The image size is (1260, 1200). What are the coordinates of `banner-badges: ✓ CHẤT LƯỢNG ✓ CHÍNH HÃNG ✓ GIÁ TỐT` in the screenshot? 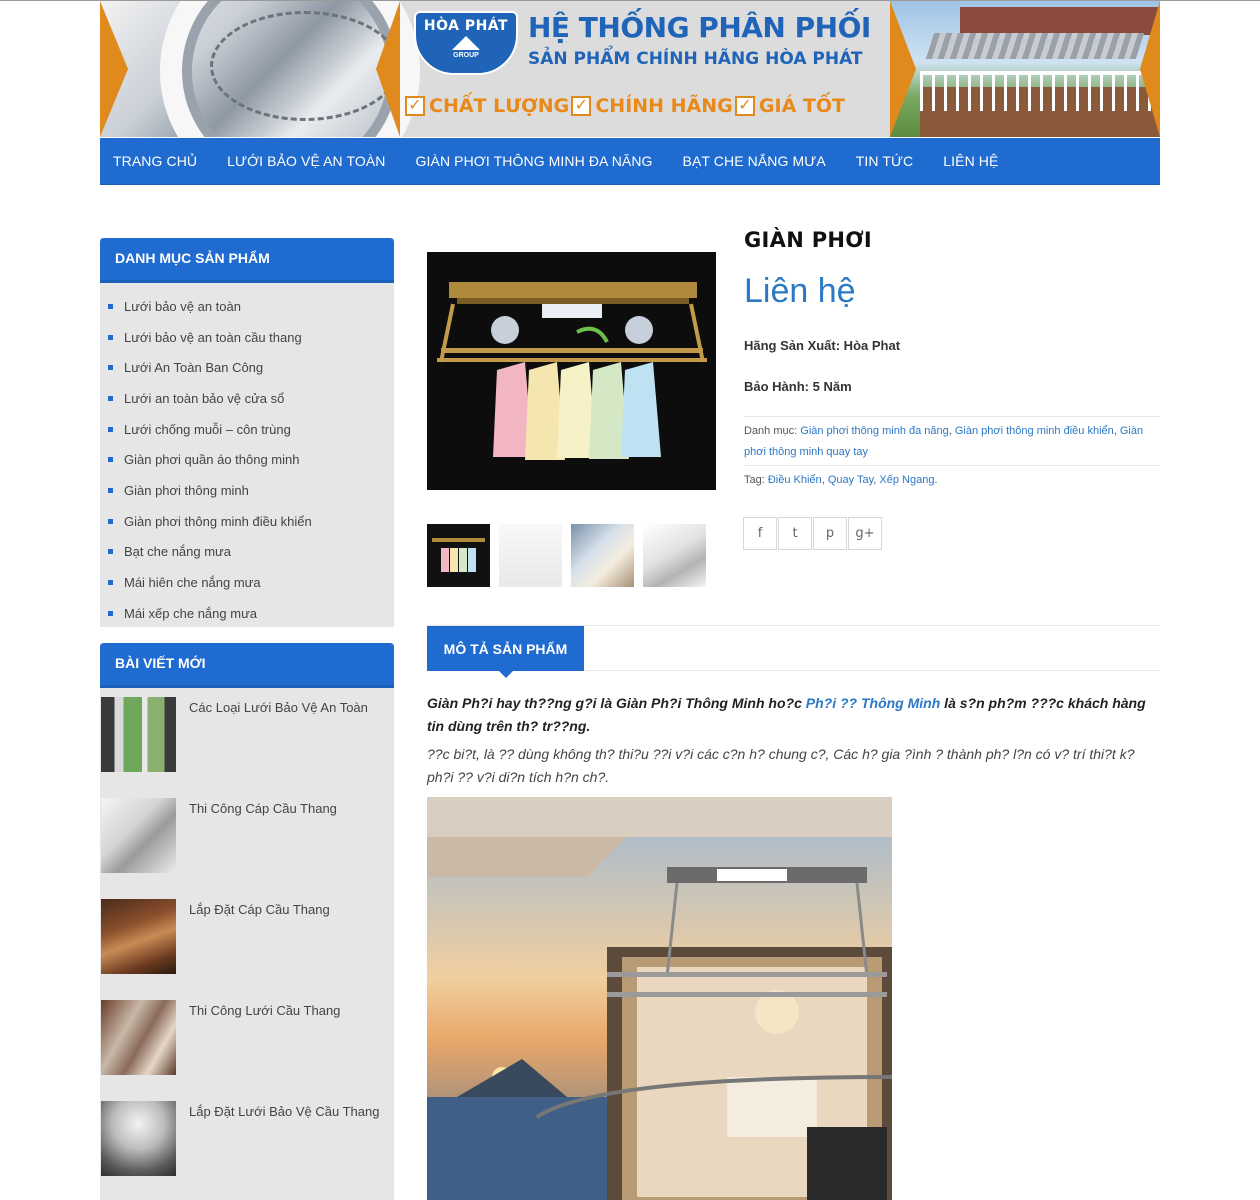 It's located at (625, 106).